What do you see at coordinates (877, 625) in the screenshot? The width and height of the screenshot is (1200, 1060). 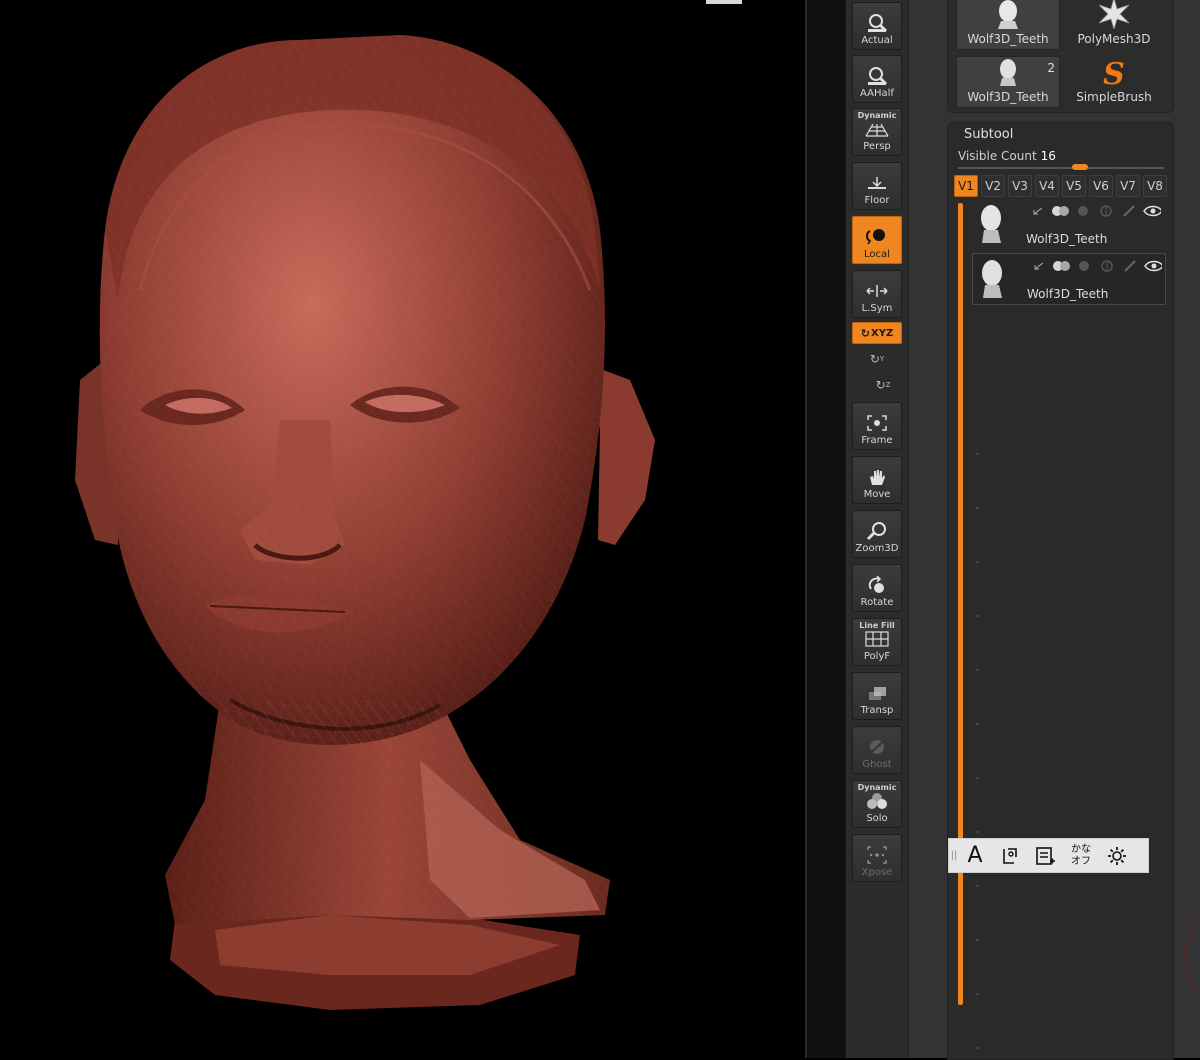 I see `polyf-linefill-label: Line Fill` at bounding box center [877, 625].